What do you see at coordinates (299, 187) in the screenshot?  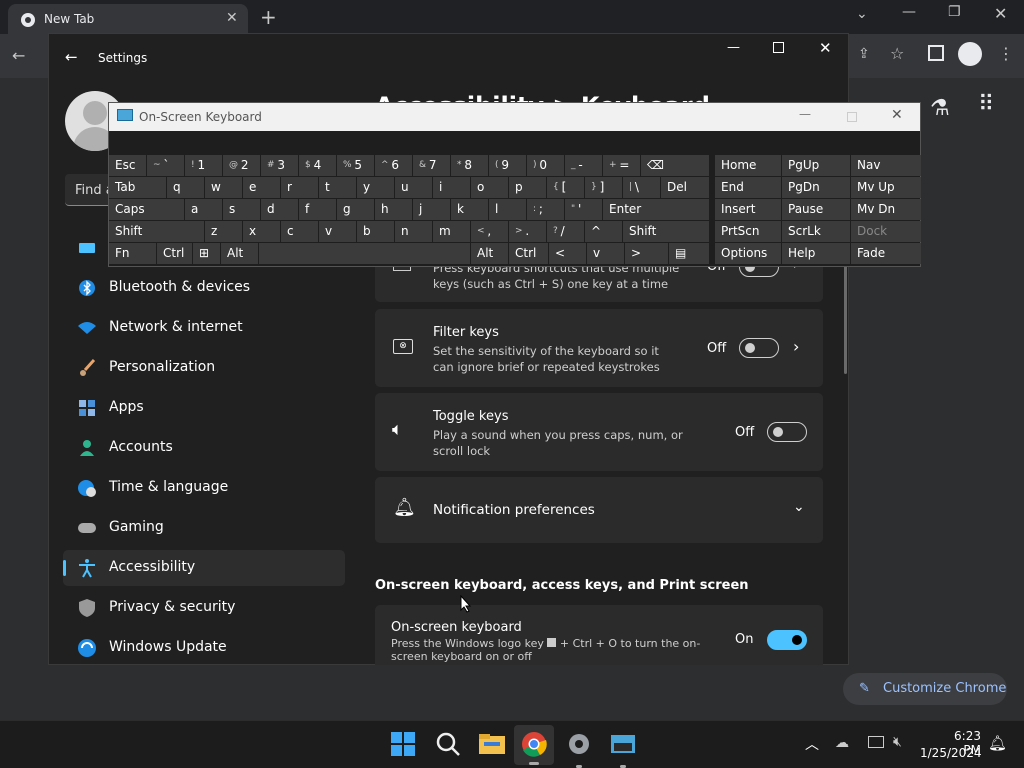 I see `osk-key: r` at bounding box center [299, 187].